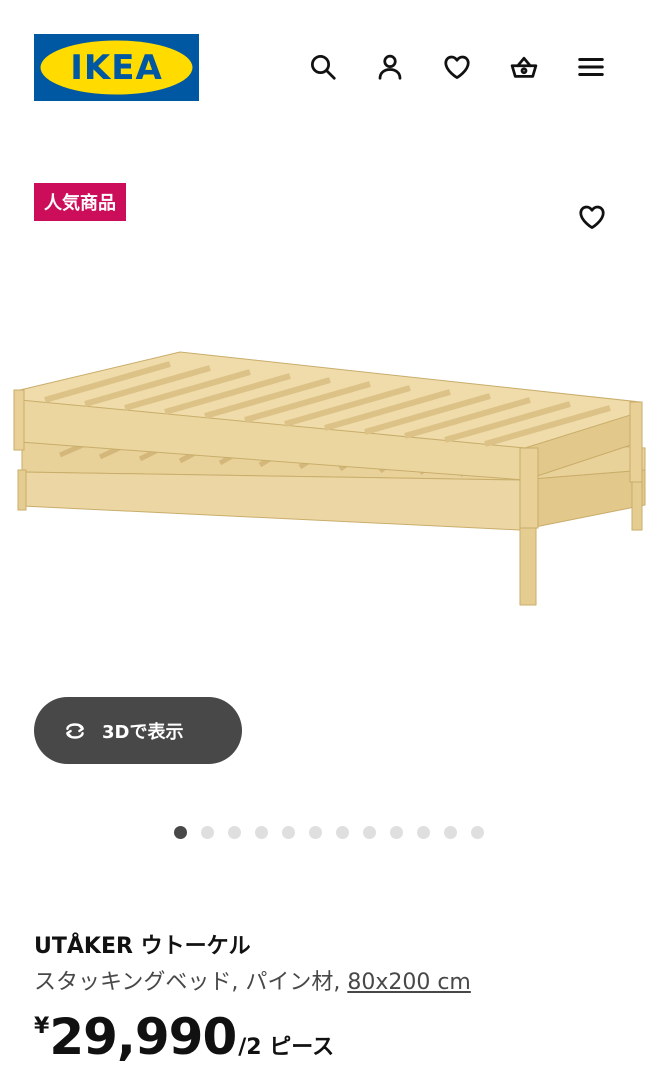 The width and height of the screenshot is (659, 1080). I want to click on price-unit: /2 ピース, so click(286, 1047).